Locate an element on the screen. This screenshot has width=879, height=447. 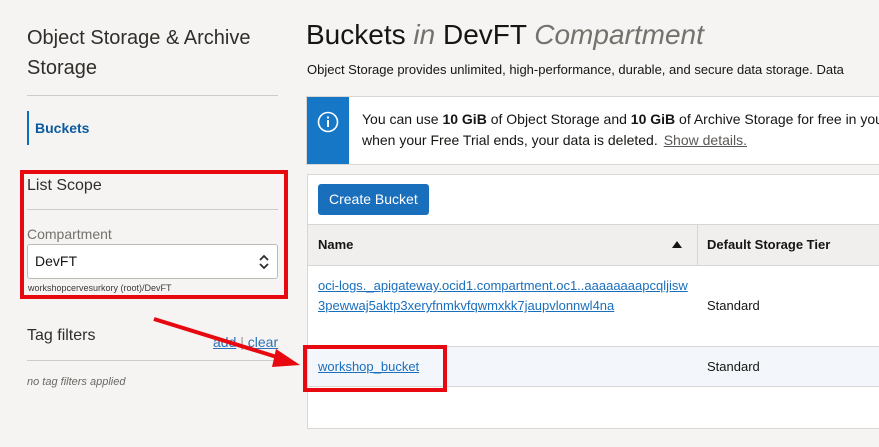
annotation-highlight-list-scope is located at coordinates (154, 234).